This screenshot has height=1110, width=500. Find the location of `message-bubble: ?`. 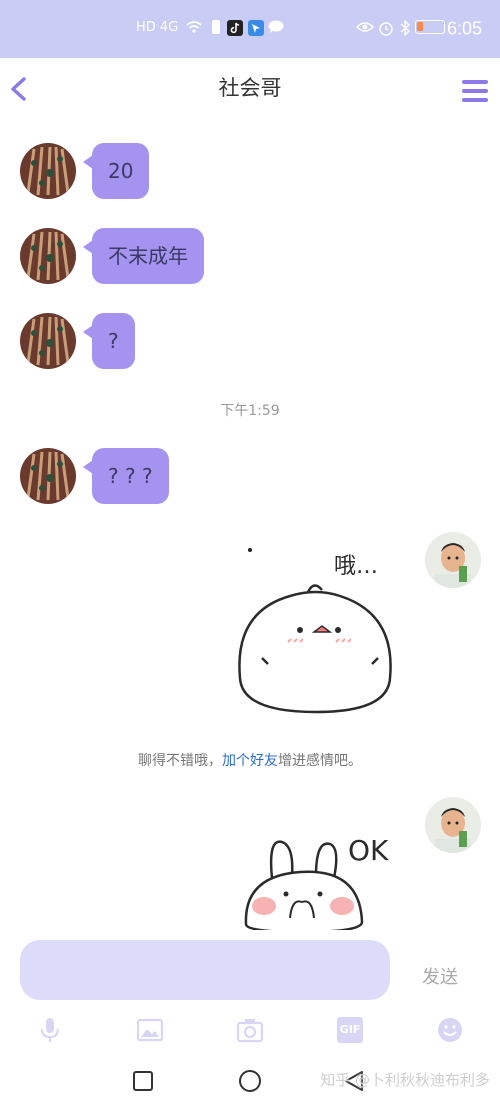

message-bubble: ? is located at coordinates (109, 341).